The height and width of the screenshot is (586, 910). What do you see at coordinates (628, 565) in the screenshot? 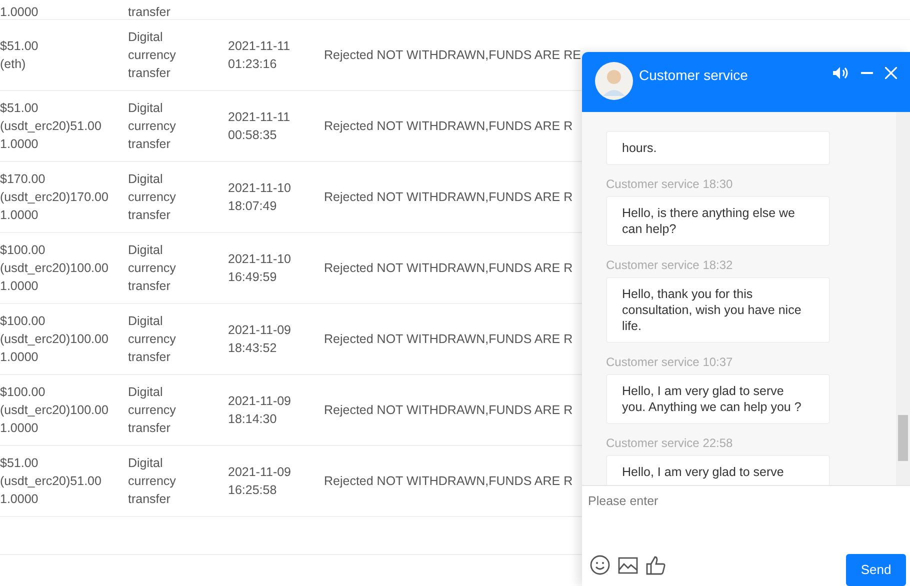
I see `image-icon` at bounding box center [628, 565].